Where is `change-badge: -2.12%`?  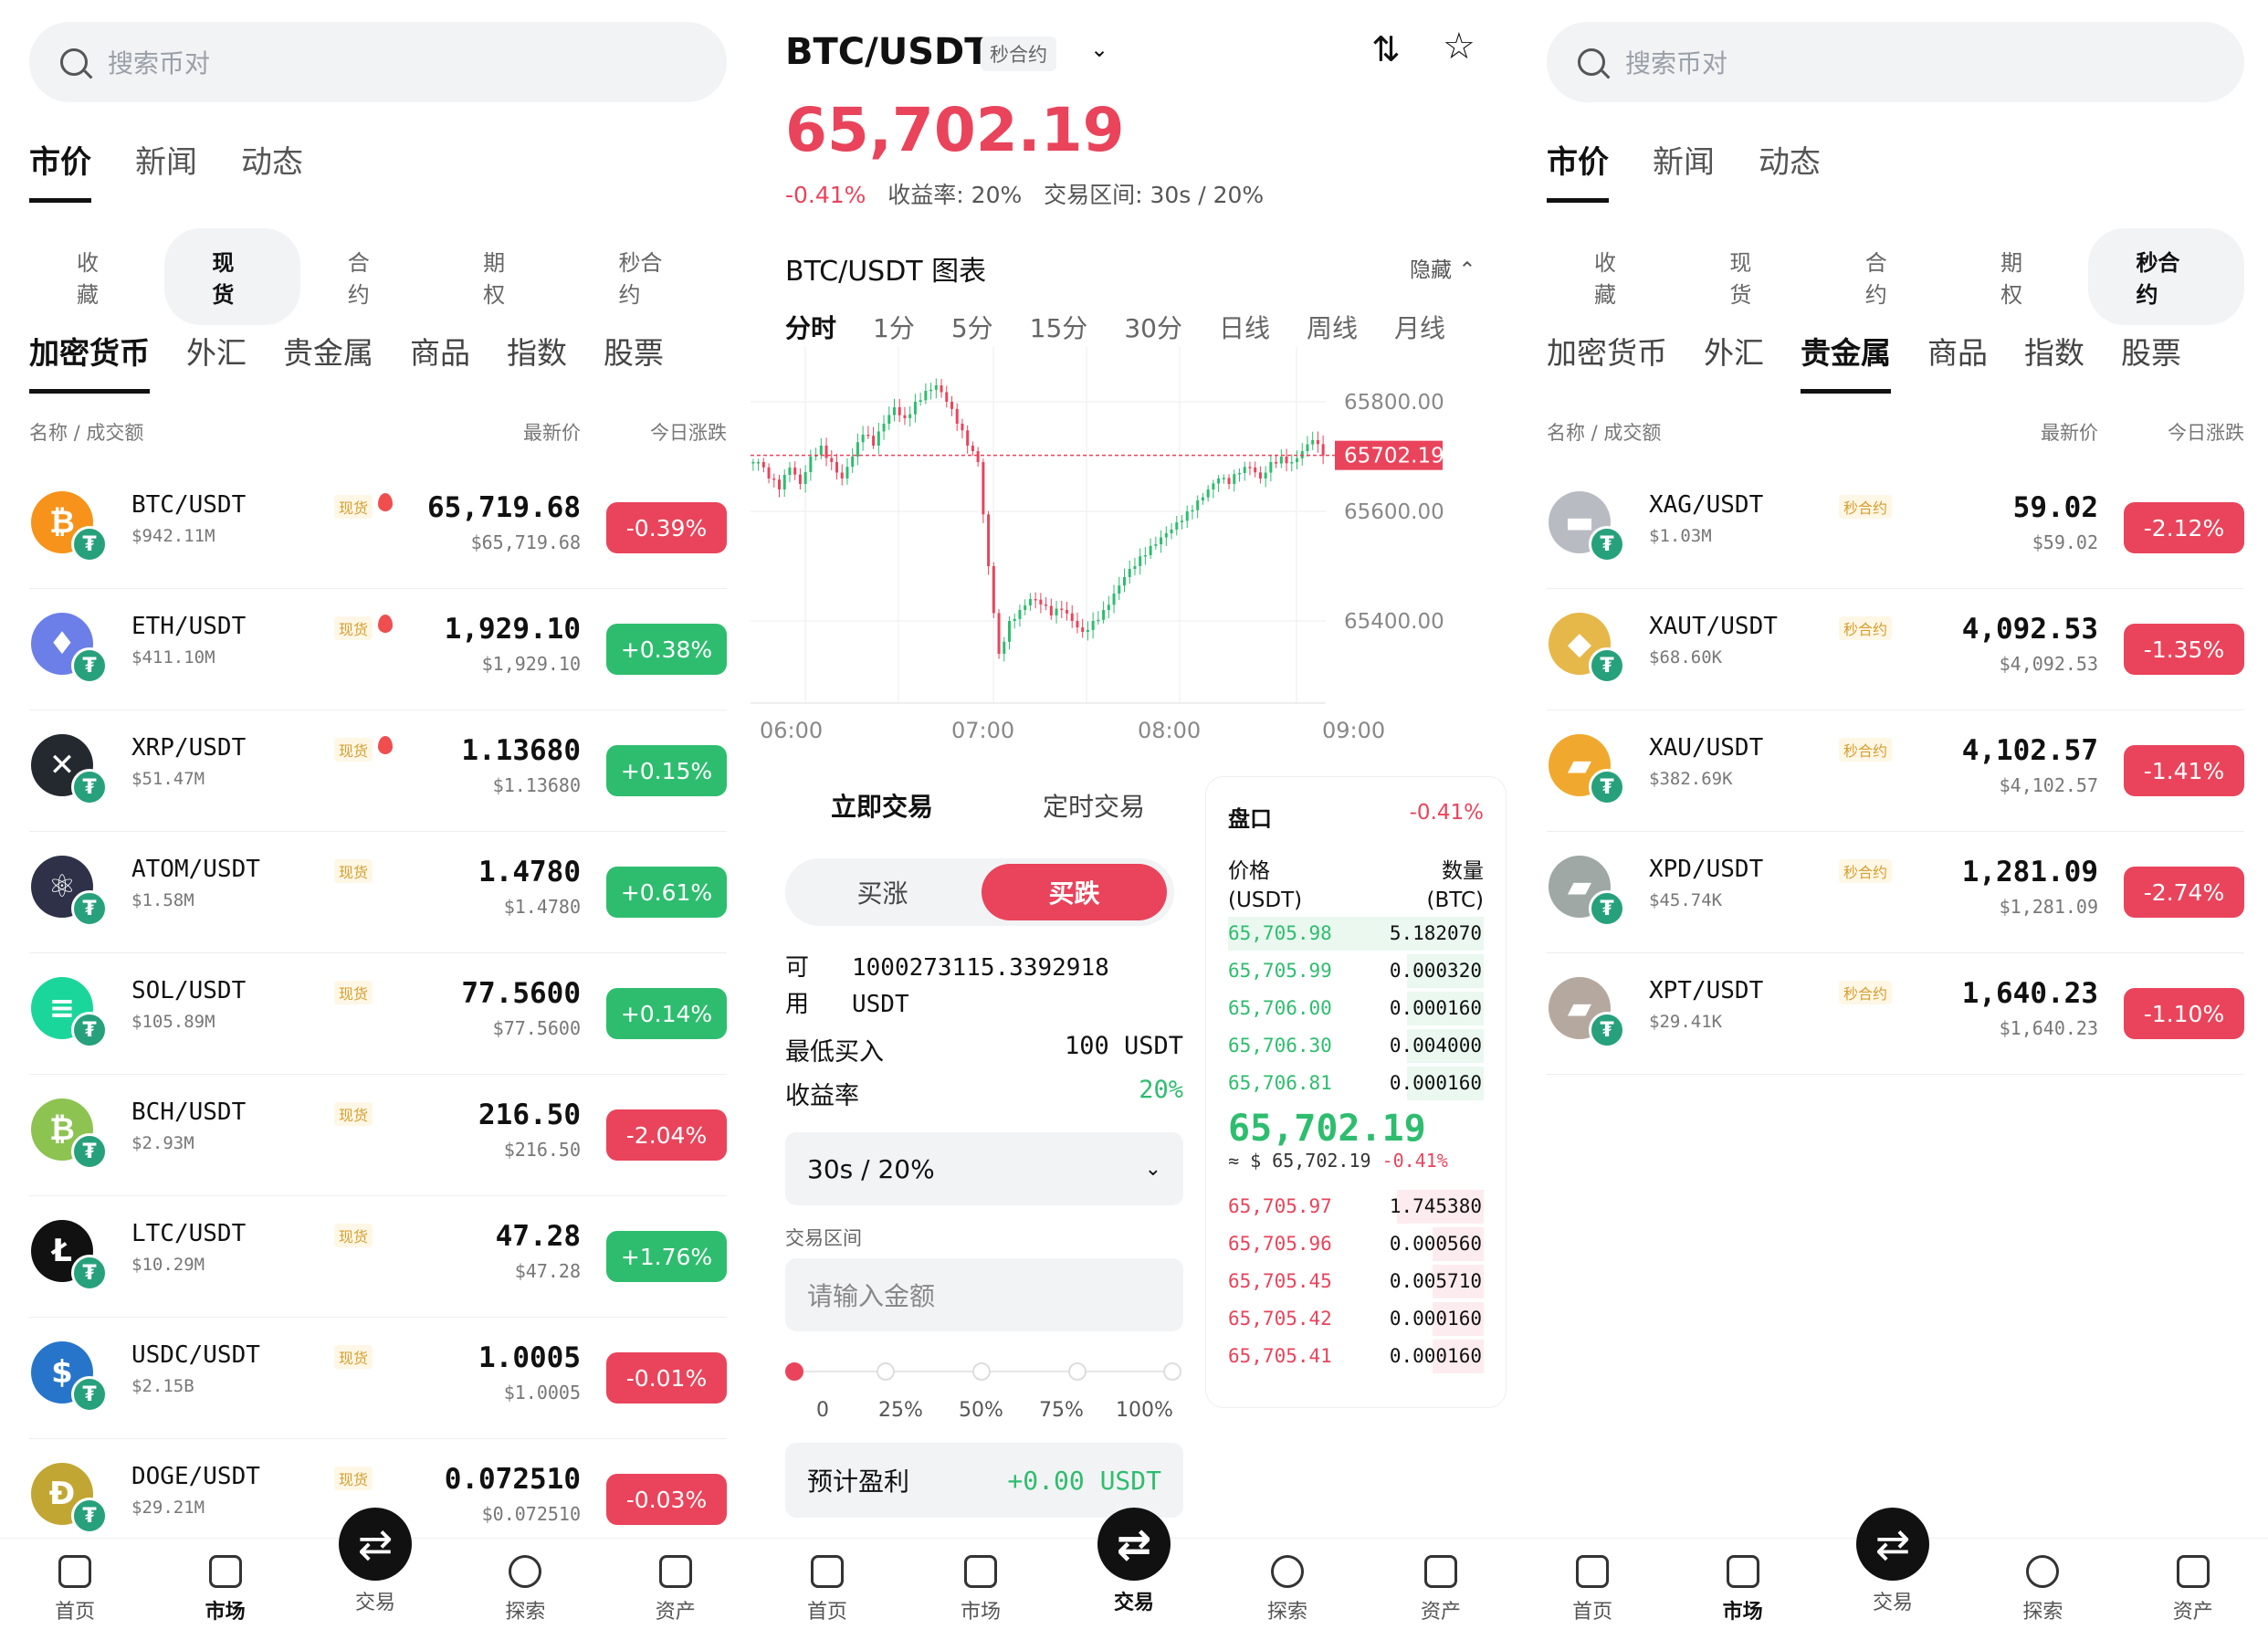
change-badge: -2.12% is located at coordinates (2184, 527).